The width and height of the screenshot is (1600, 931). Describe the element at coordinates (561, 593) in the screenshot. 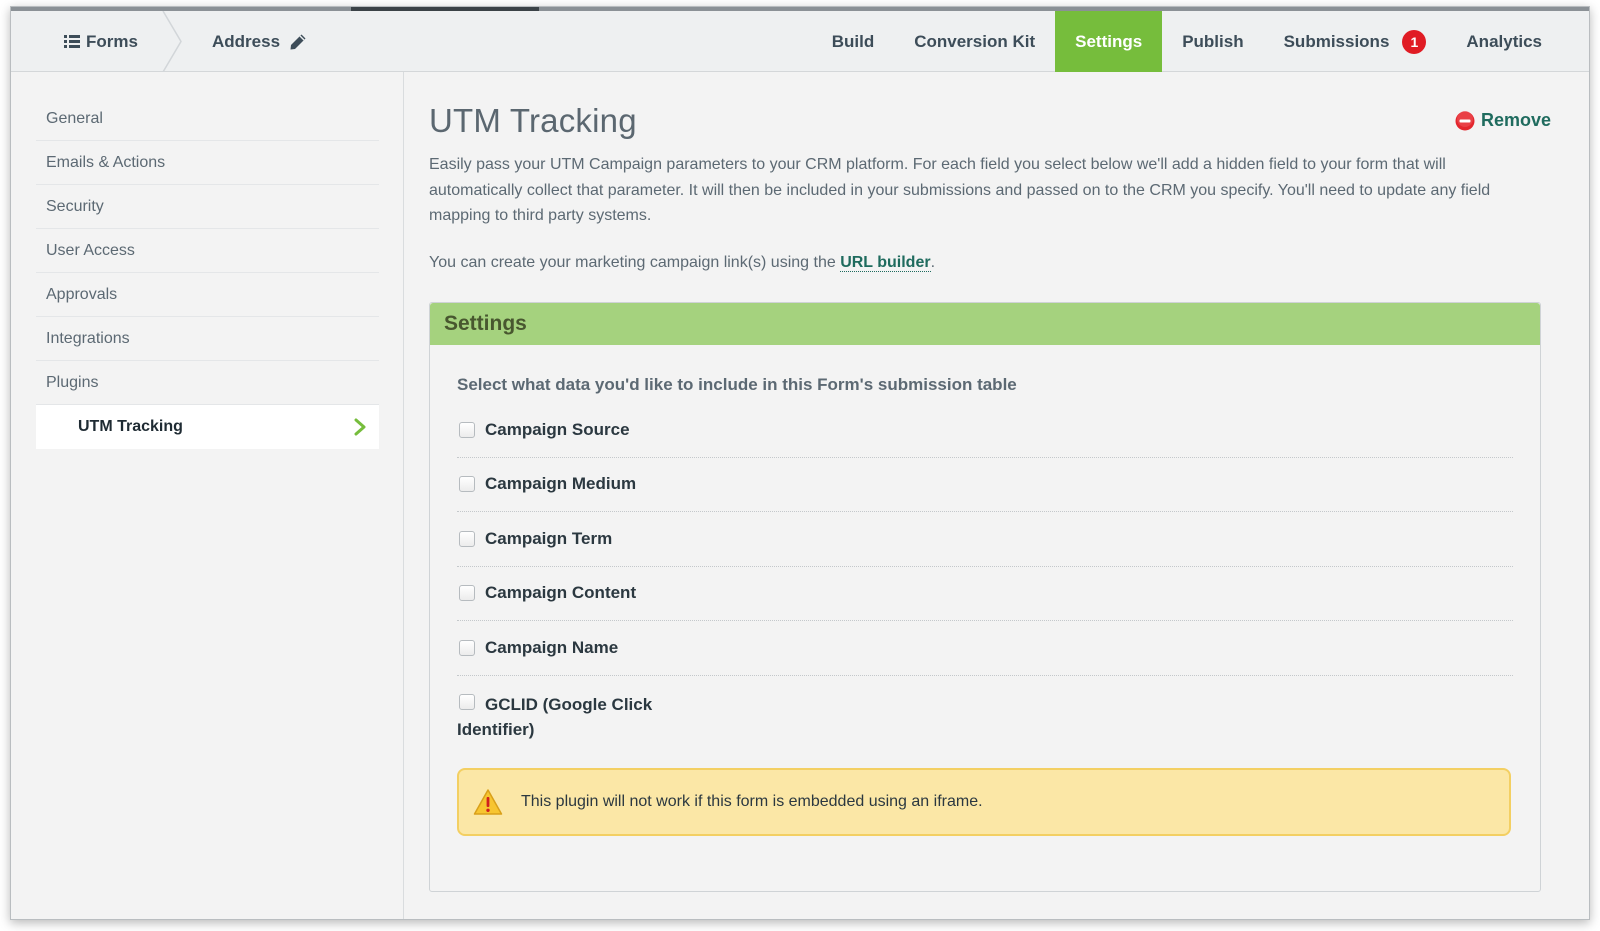

I see `option-label: Campaign Content` at that location.